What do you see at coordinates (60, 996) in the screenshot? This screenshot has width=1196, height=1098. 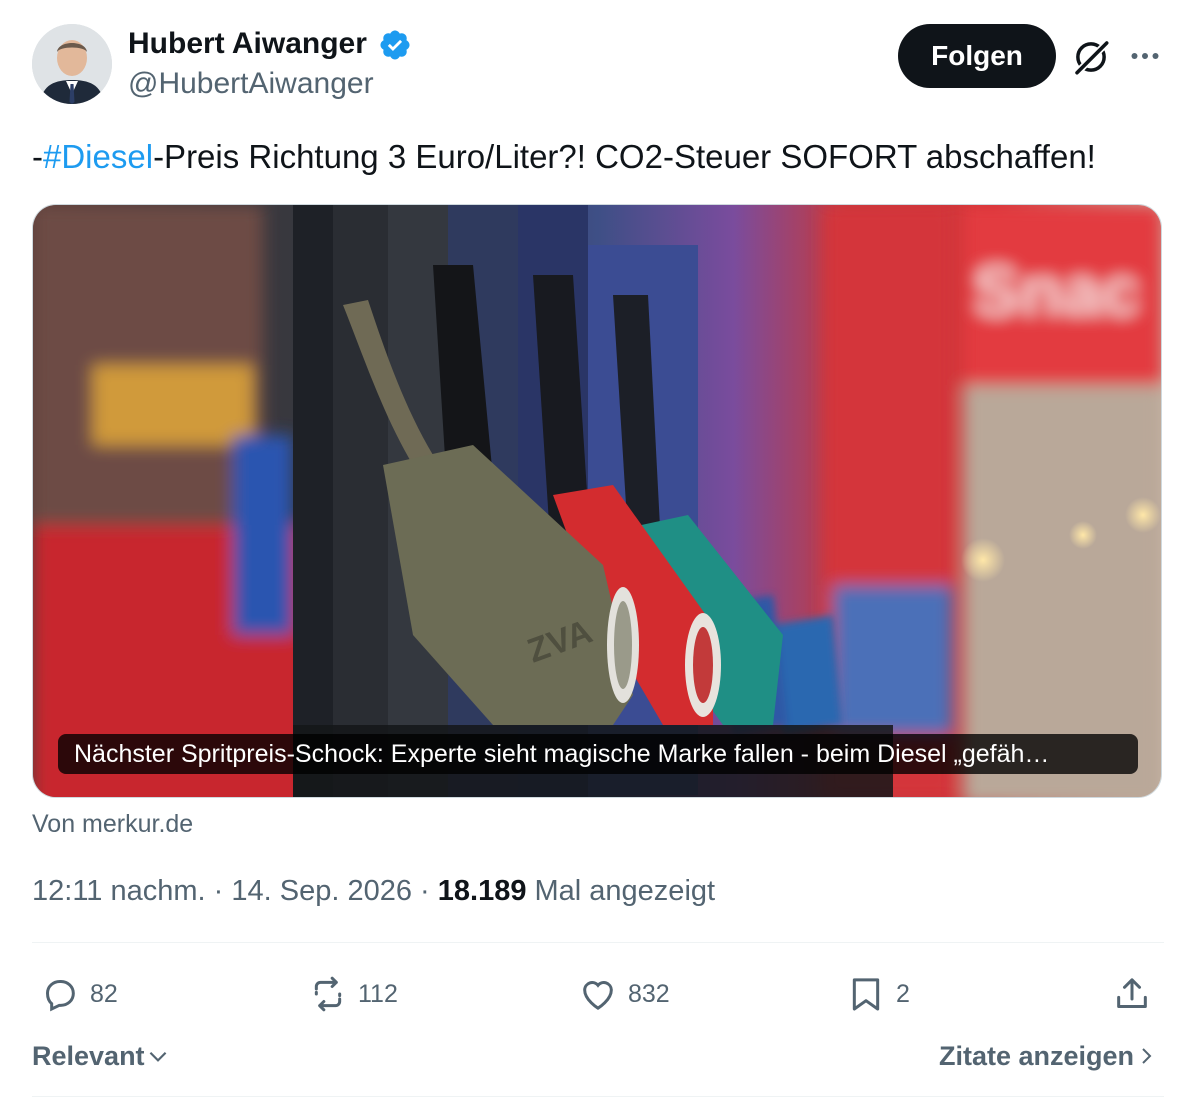 I see `reply-icon` at bounding box center [60, 996].